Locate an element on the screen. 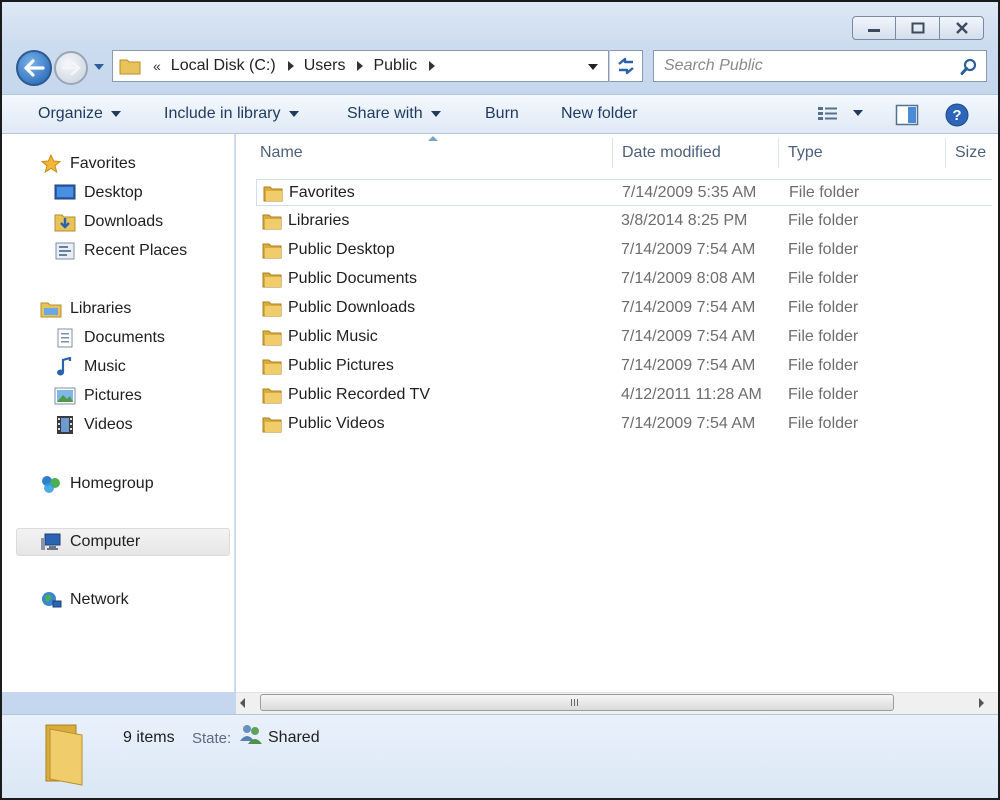 The width and height of the screenshot is (1000, 800). back-button is located at coordinates (34, 68).